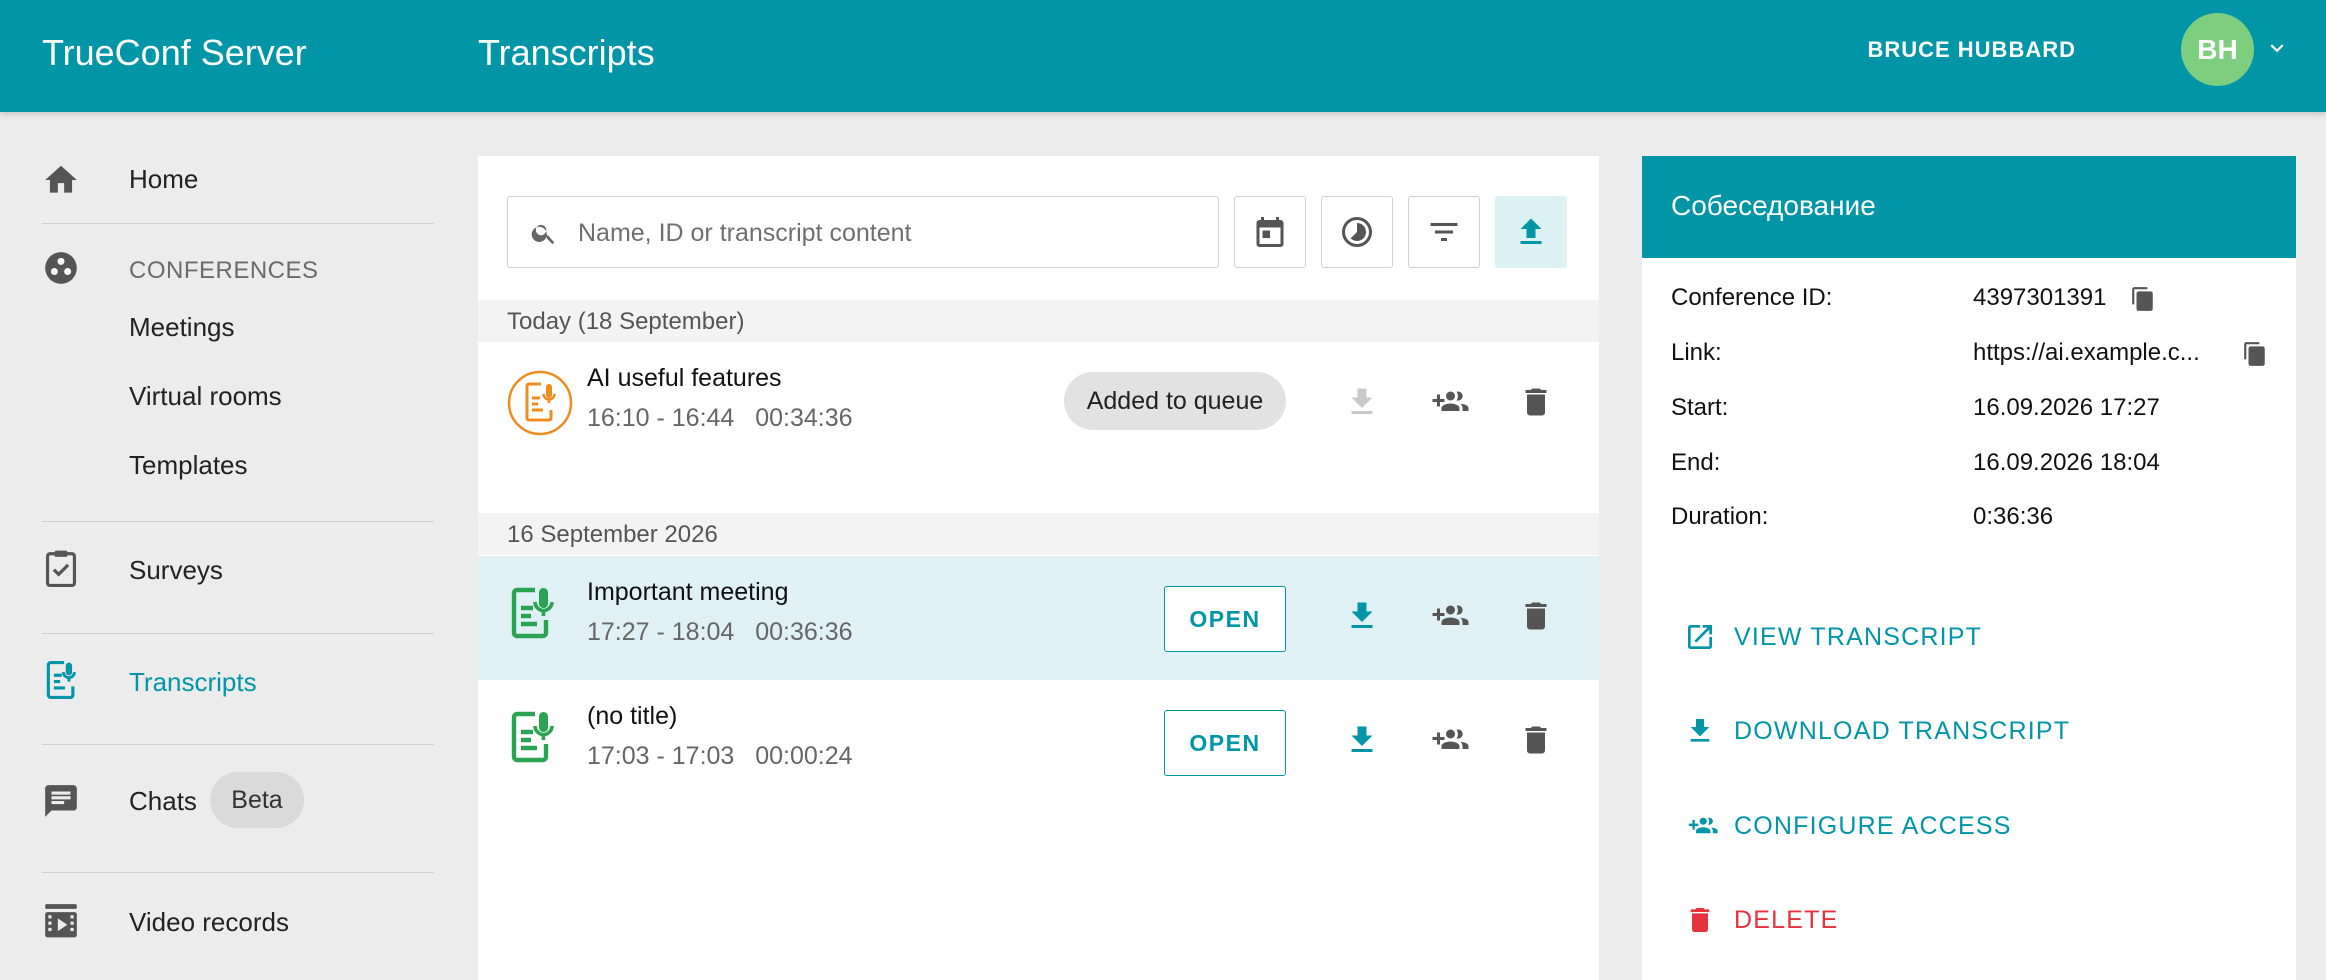  What do you see at coordinates (176, 570) in the screenshot?
I see `sidebar-item-label: Surveys` at bounding box center [176, 570].